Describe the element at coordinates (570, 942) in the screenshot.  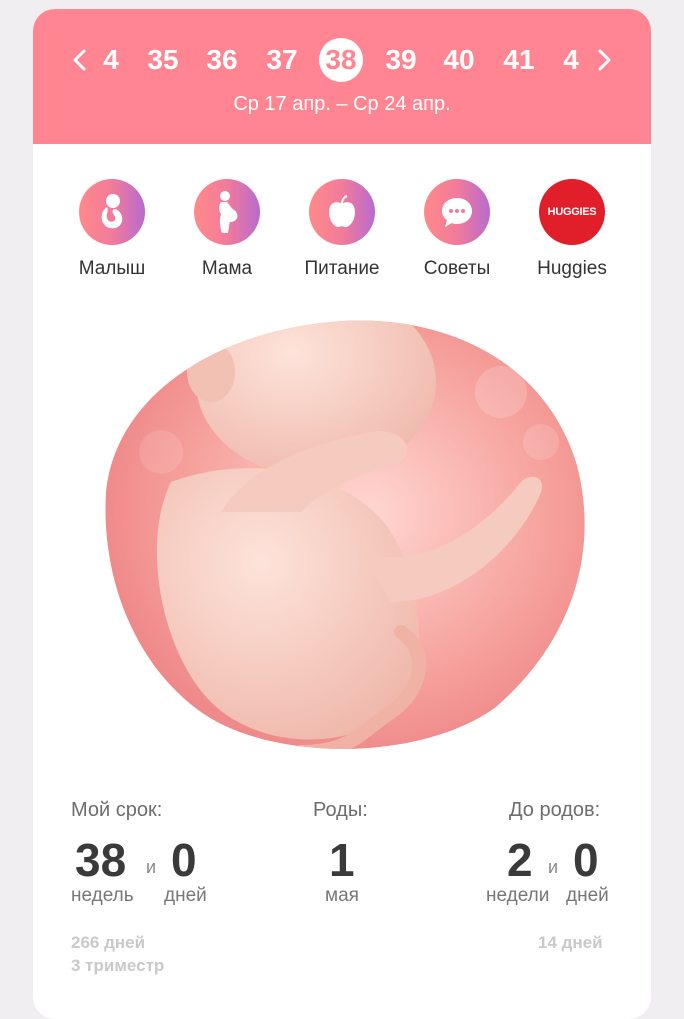
I see `remaining-total-days: 14 дней` at that location.